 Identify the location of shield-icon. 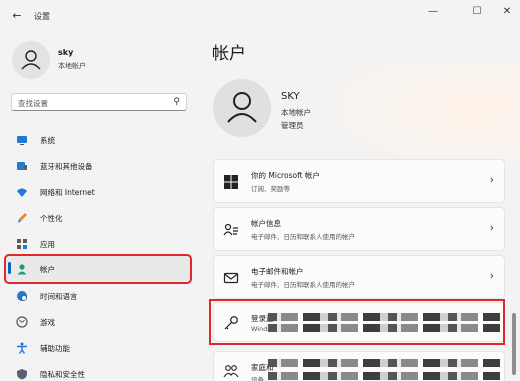
(22, 374).